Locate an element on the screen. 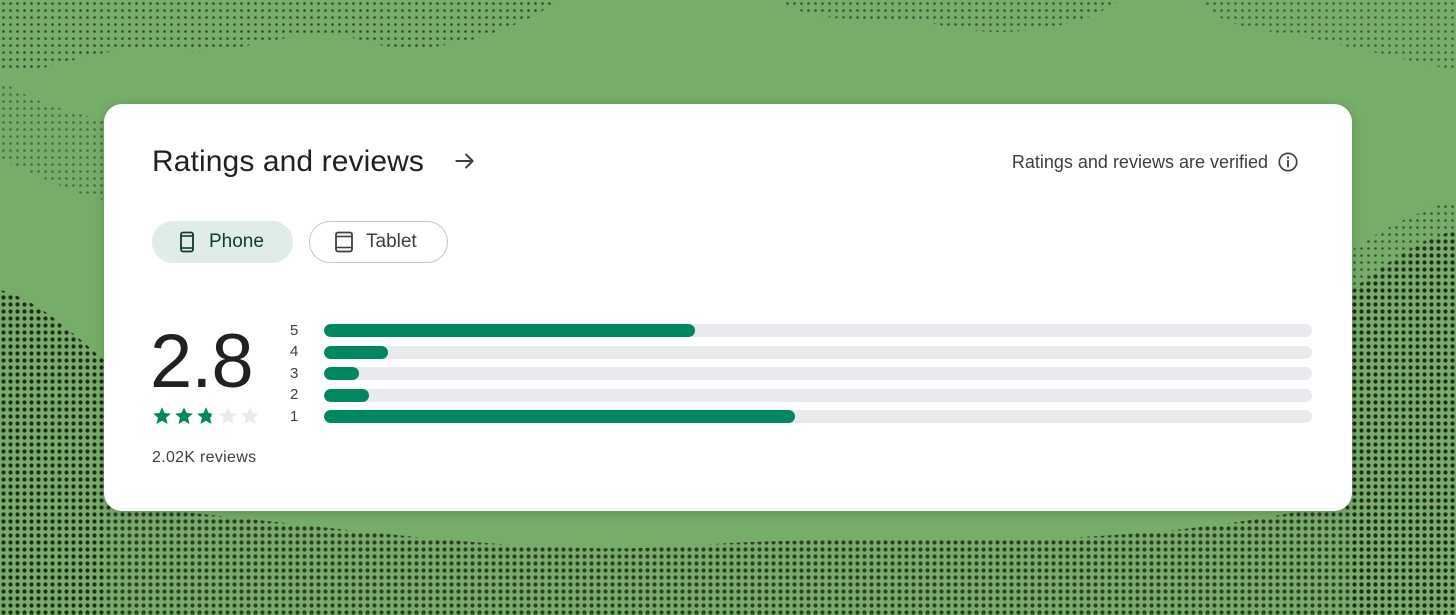 This screenshot has width=1456, height=615. info-icon is located at coordinates (1288, 162).